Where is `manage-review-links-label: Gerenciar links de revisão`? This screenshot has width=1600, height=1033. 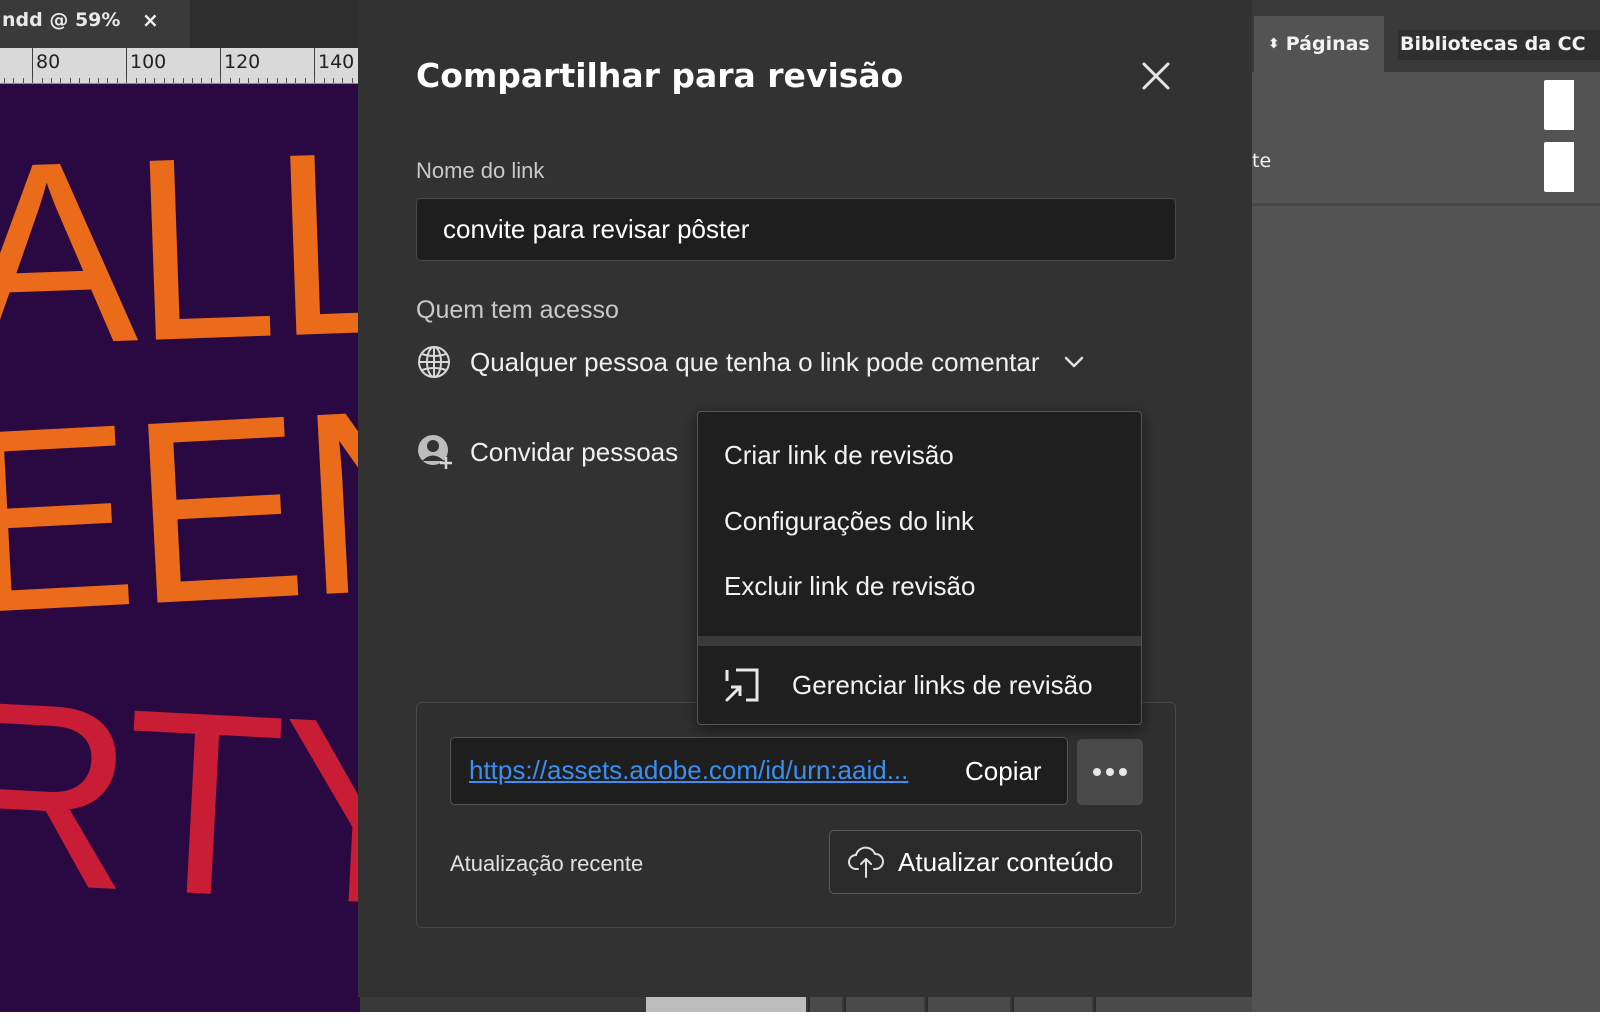 manage-review-links-label: Gerenciar links de revisão is located at coordinates (942, 684).